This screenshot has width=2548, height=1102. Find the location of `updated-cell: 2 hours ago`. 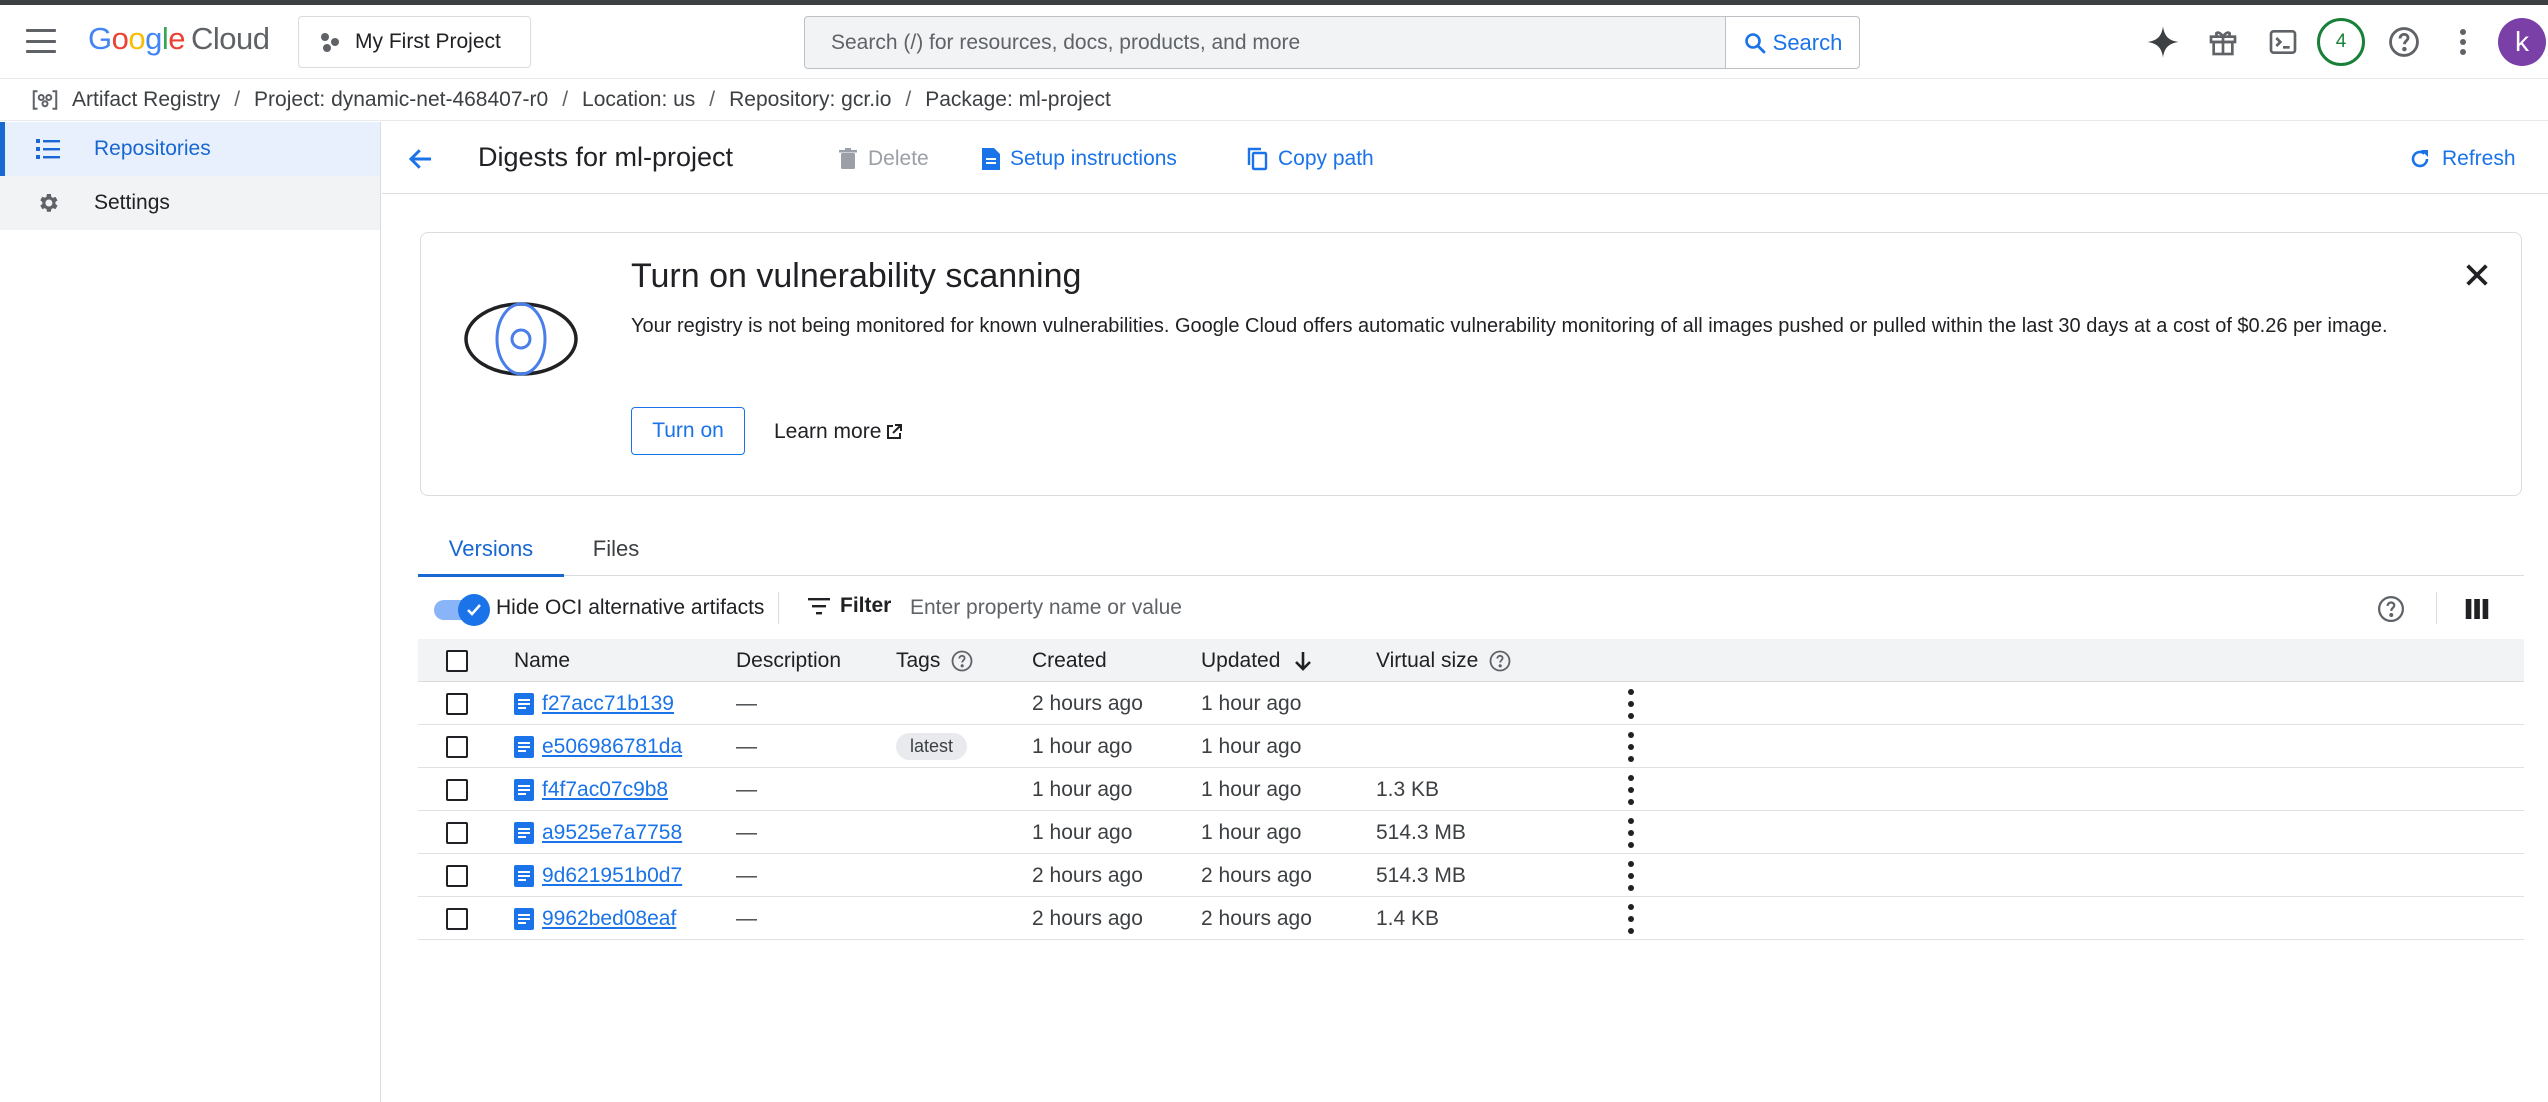

updated-cell: 2 hours ago is located at coordinates (1256, 918).